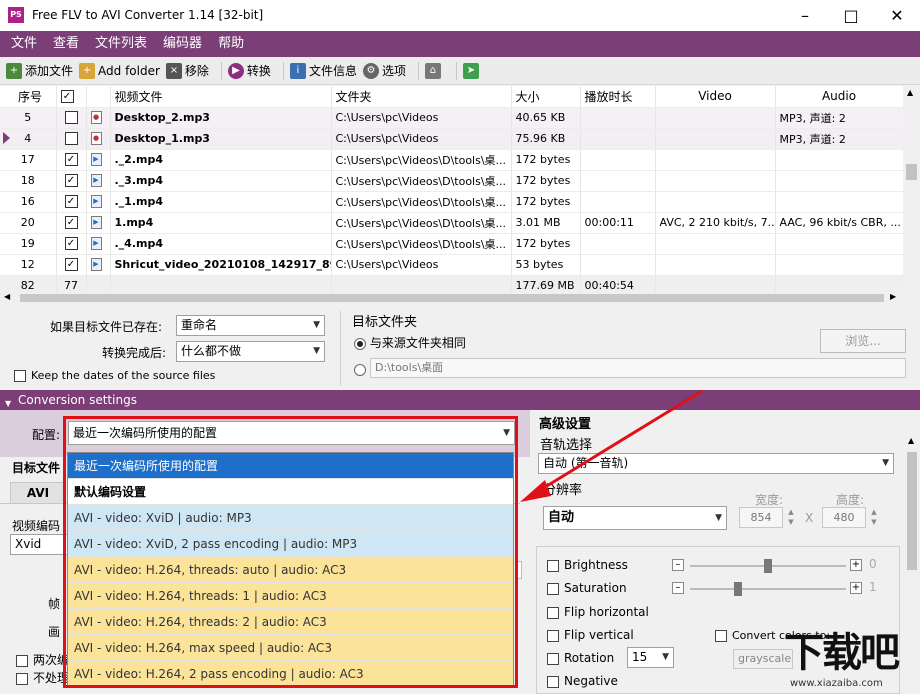  I want to click on brightness-slider, so click(768, 566).